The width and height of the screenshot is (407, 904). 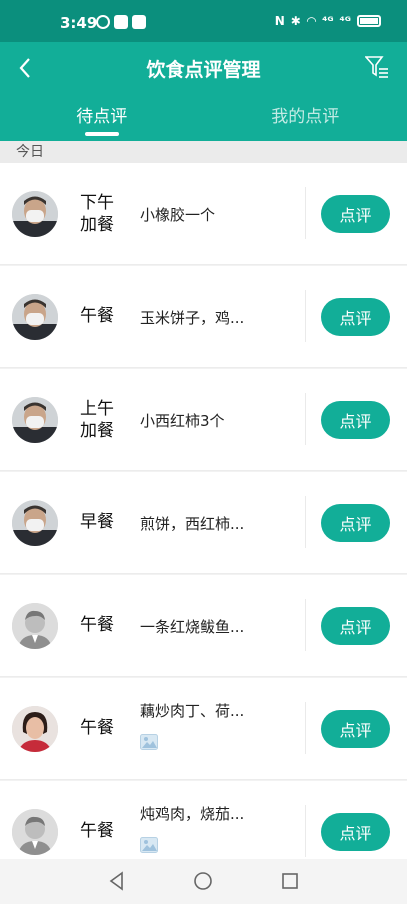 What do you see at coordinates (101, 134) in the screenshot?
I see `active-tab-indicator` at bounding box center [101, 134].